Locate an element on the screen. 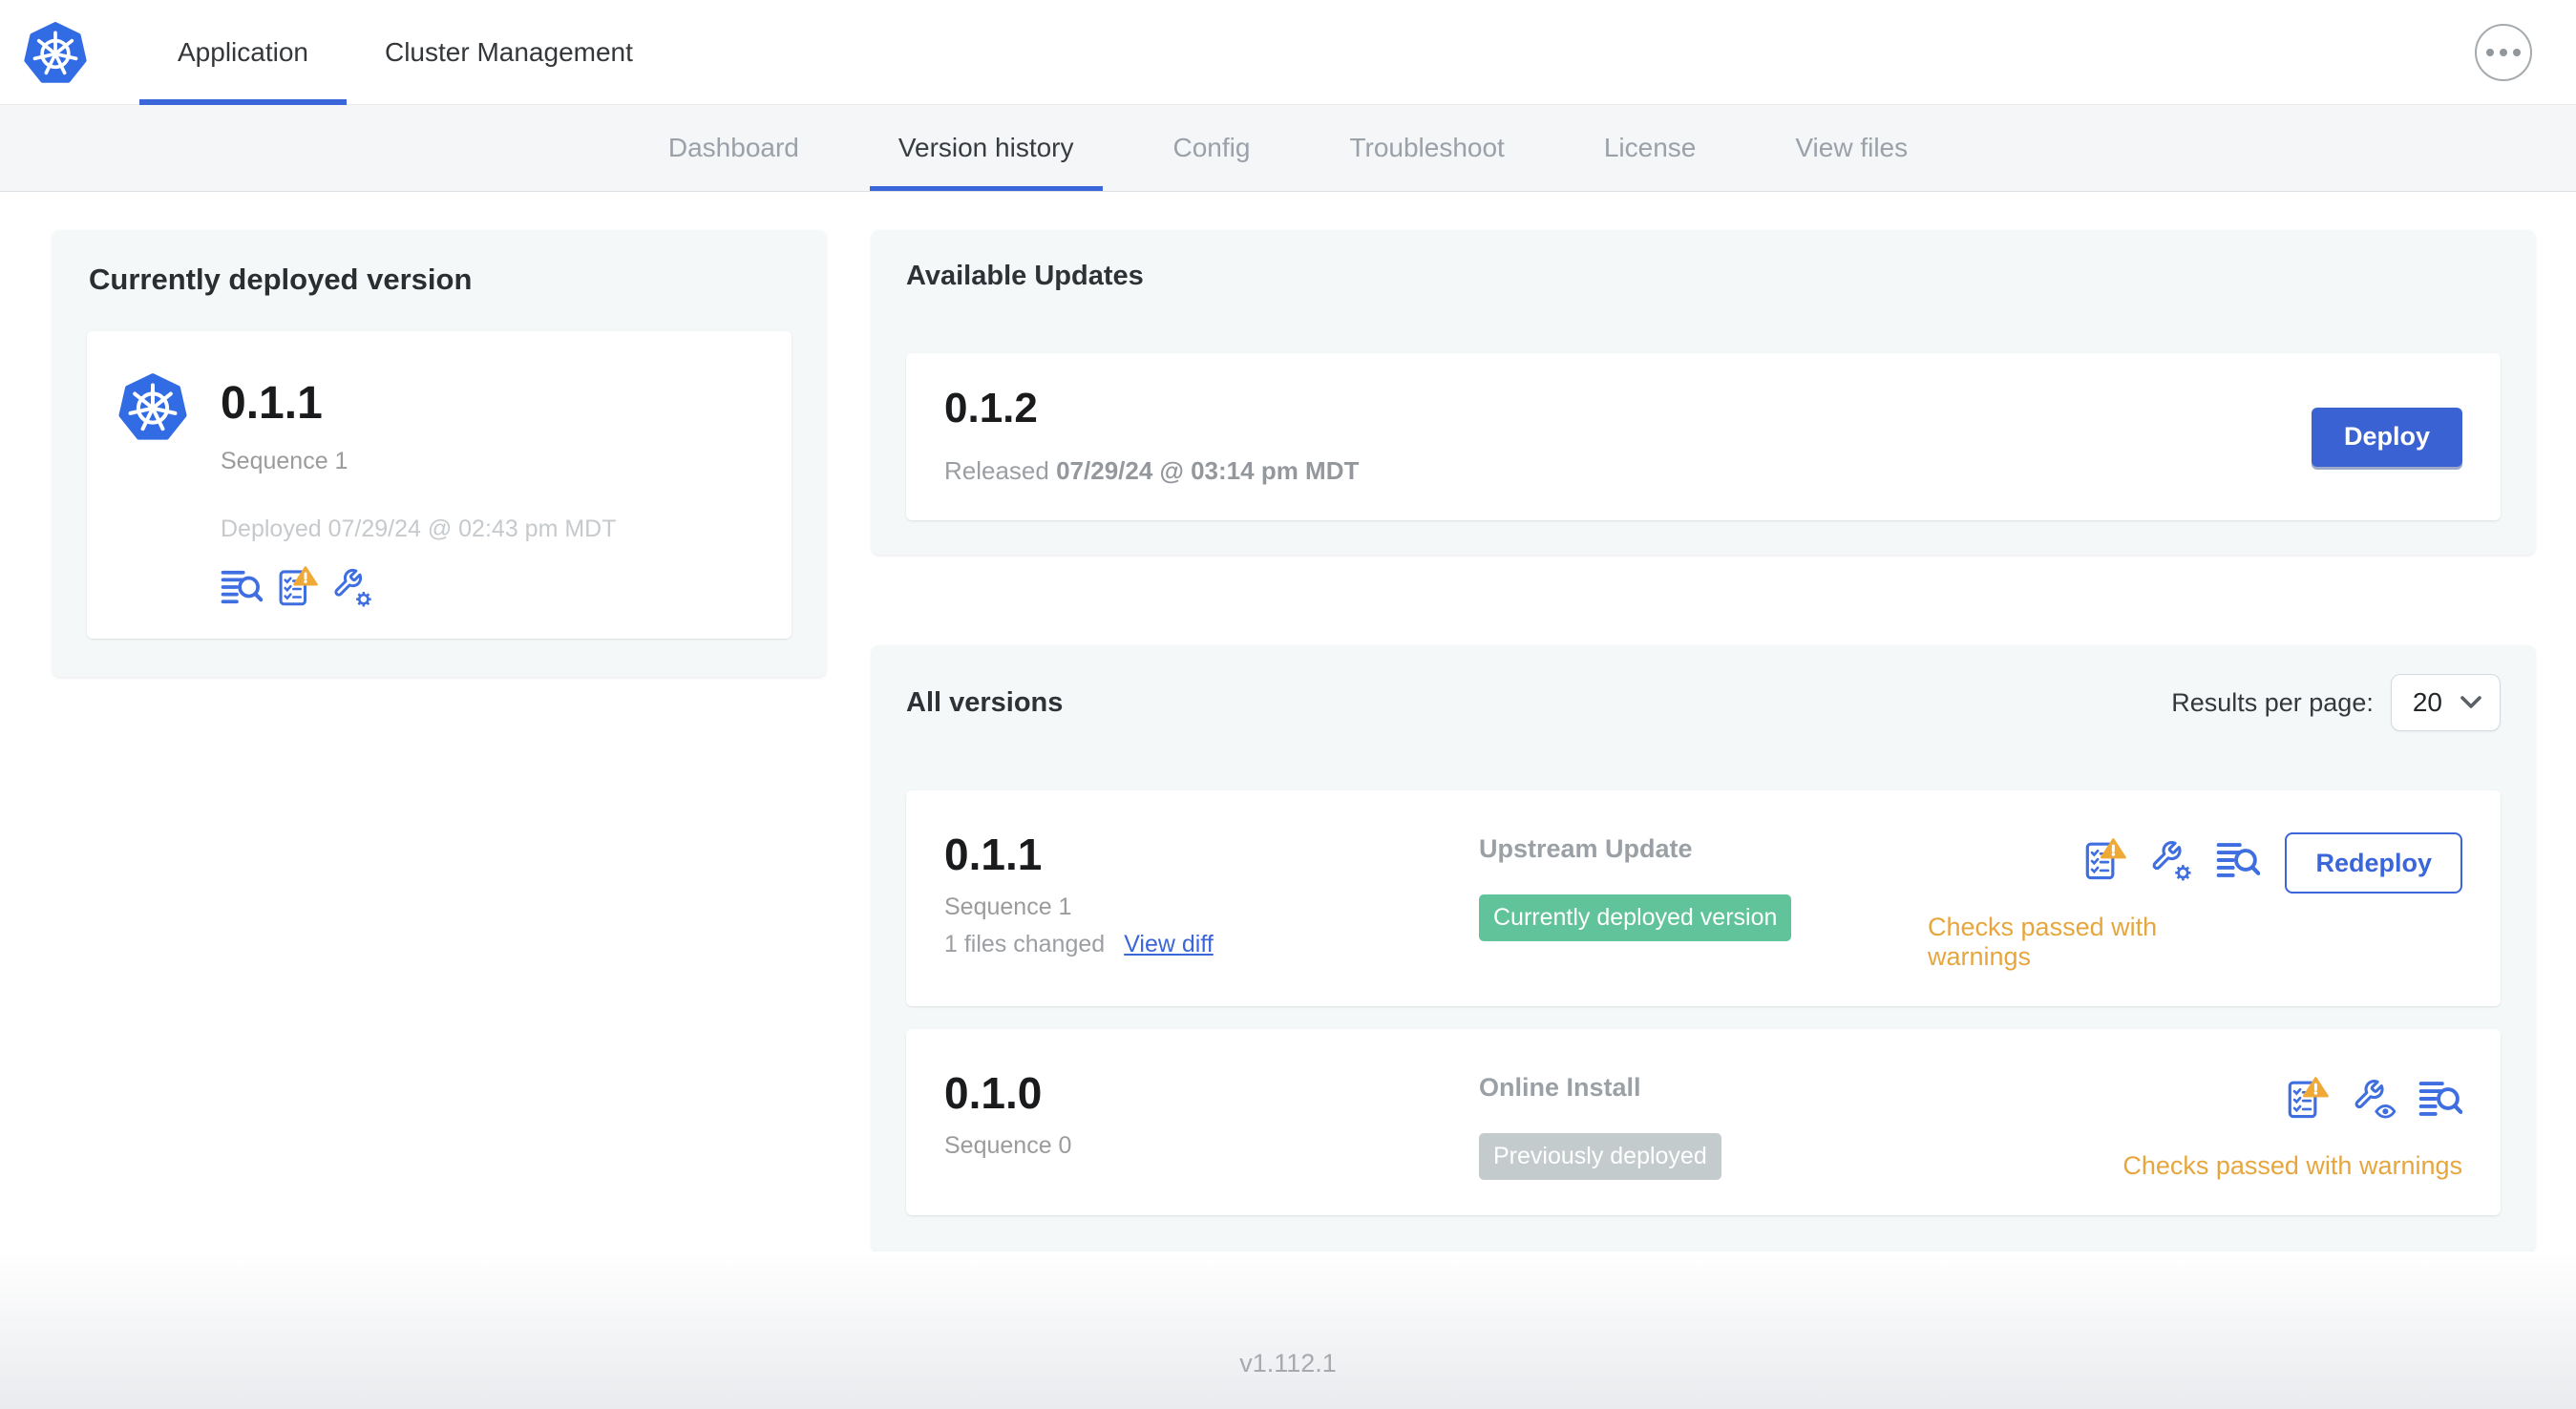 This screenshot has height=1409, width=2576. kubernetes-logo is located at coordinates (55, 52).